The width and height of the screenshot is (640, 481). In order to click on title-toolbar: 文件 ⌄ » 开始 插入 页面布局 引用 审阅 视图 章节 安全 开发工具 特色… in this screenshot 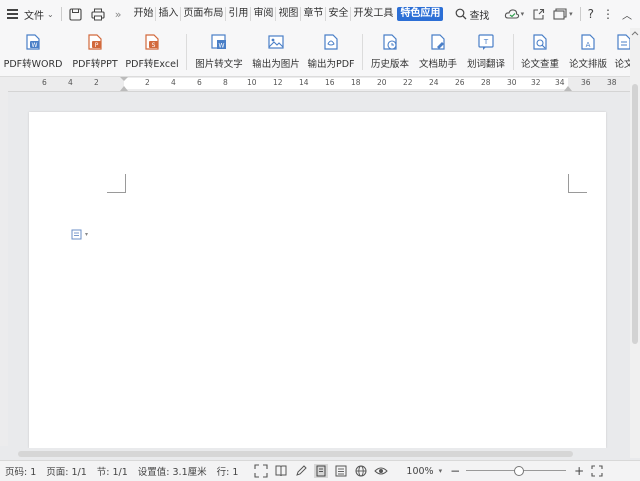, I will do `click(320, 14)`.